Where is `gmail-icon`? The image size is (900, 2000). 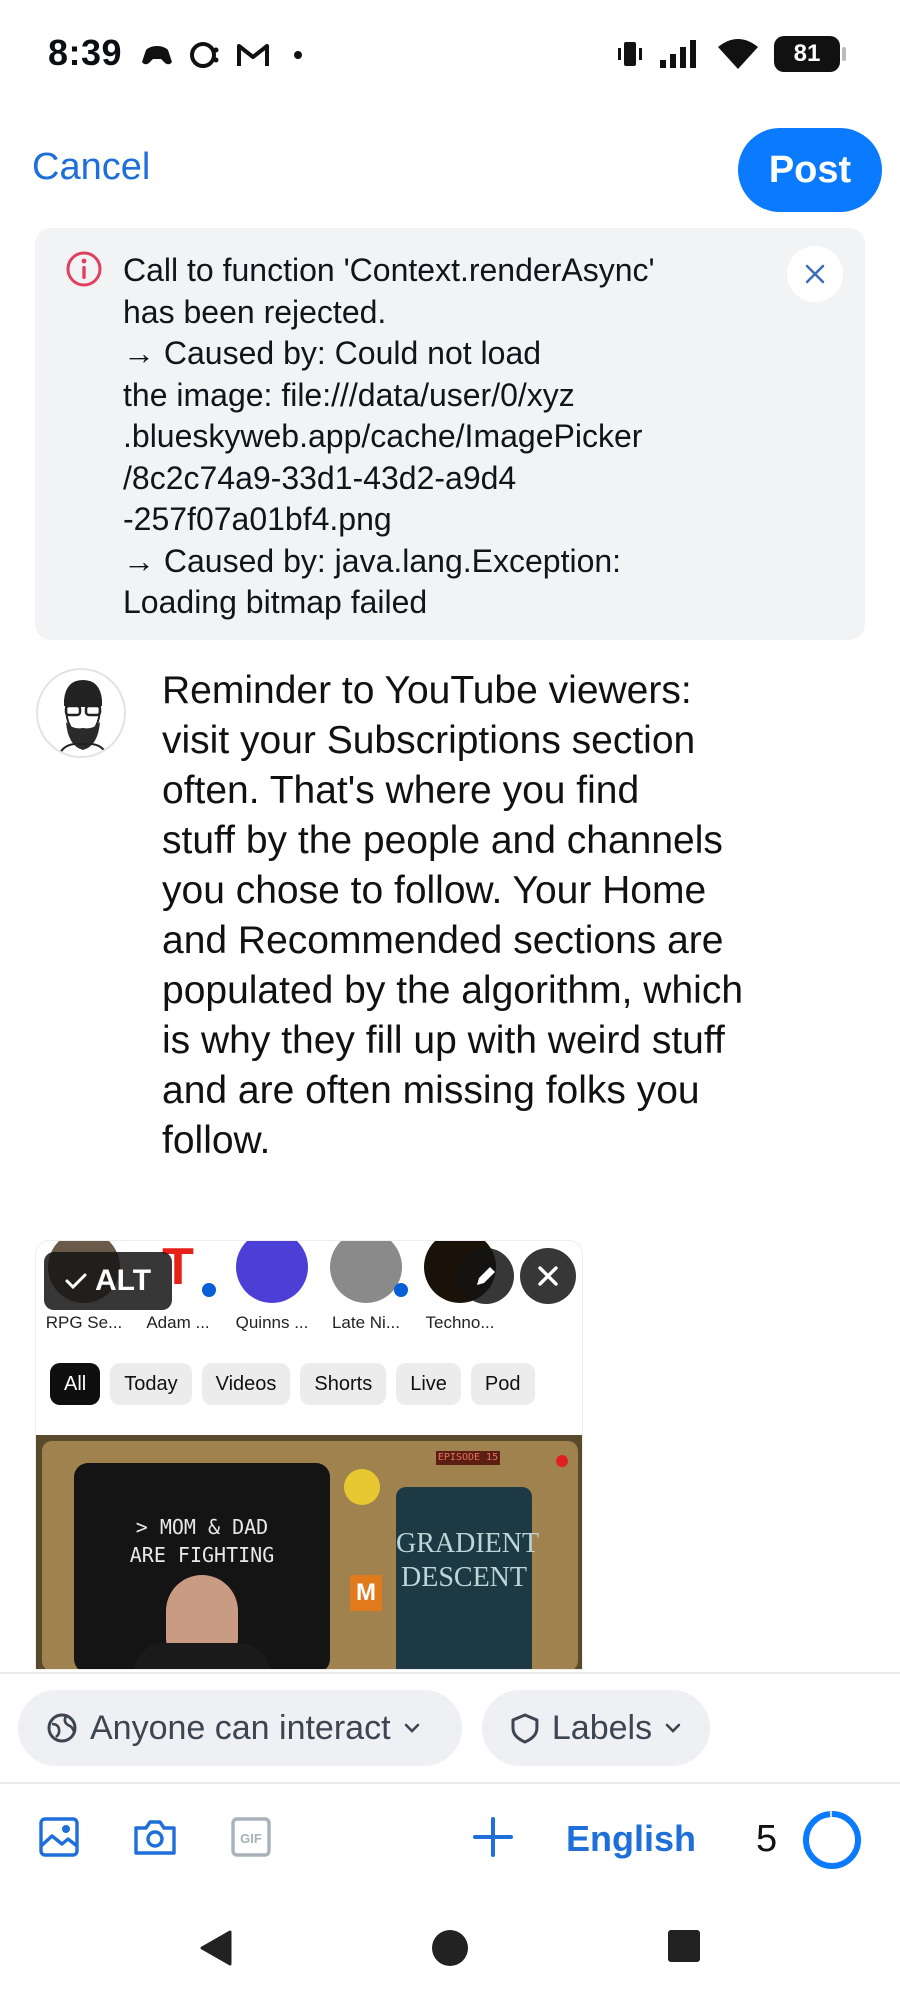 gmail-icon is located at coordinates (253, 55).